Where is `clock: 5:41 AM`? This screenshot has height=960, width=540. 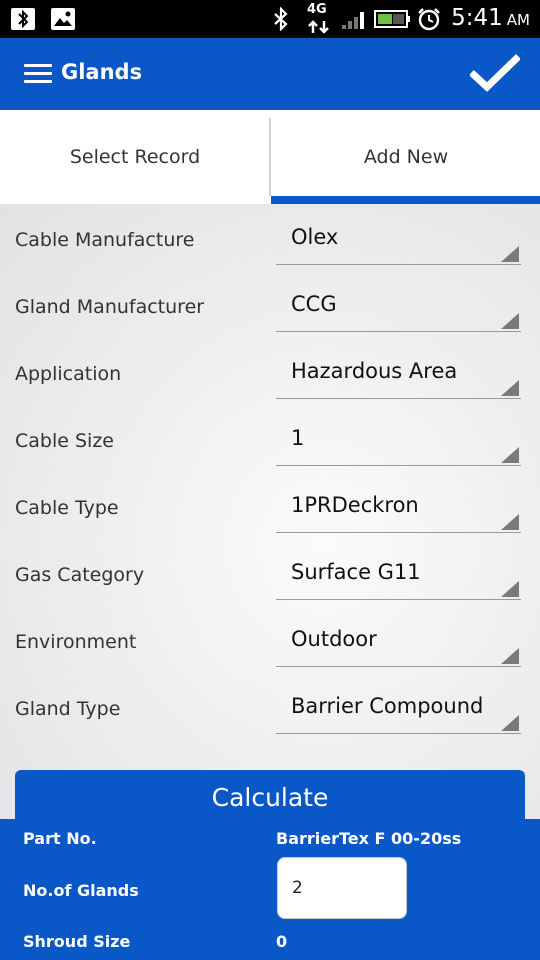 clock: 5:41 AM is located at coordinates (490, 18).